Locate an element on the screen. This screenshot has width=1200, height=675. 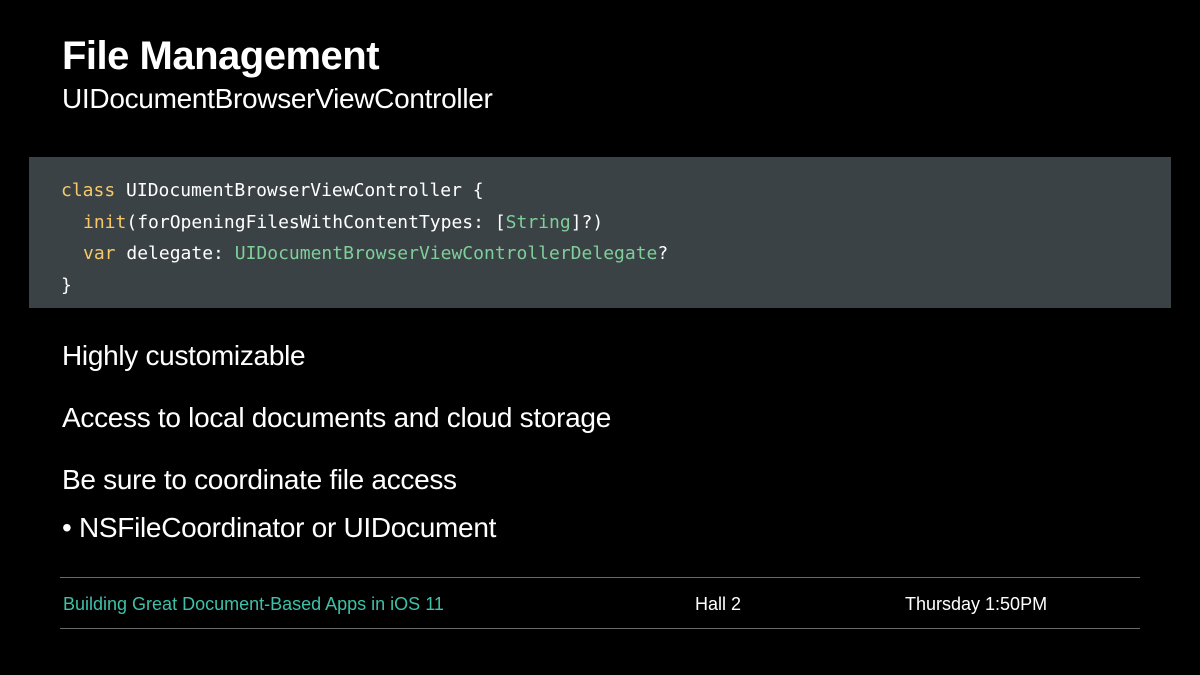
code-init-end: ]?) is located at coordinates (587, 222).